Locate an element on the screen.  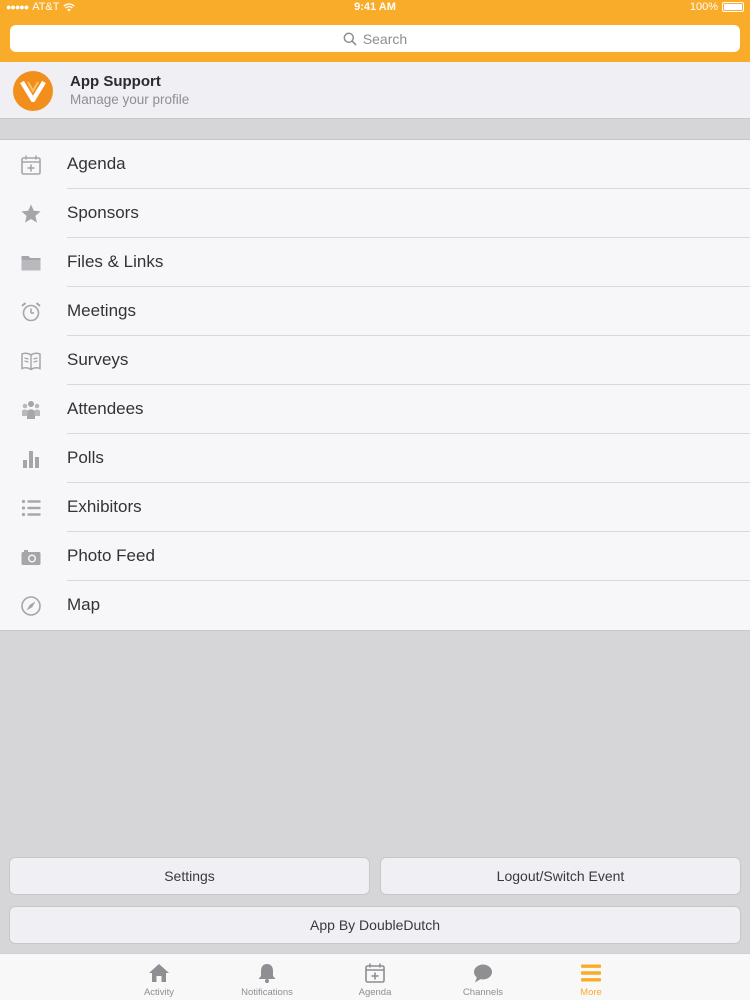
star-icon is located at coordinates (30, 213).